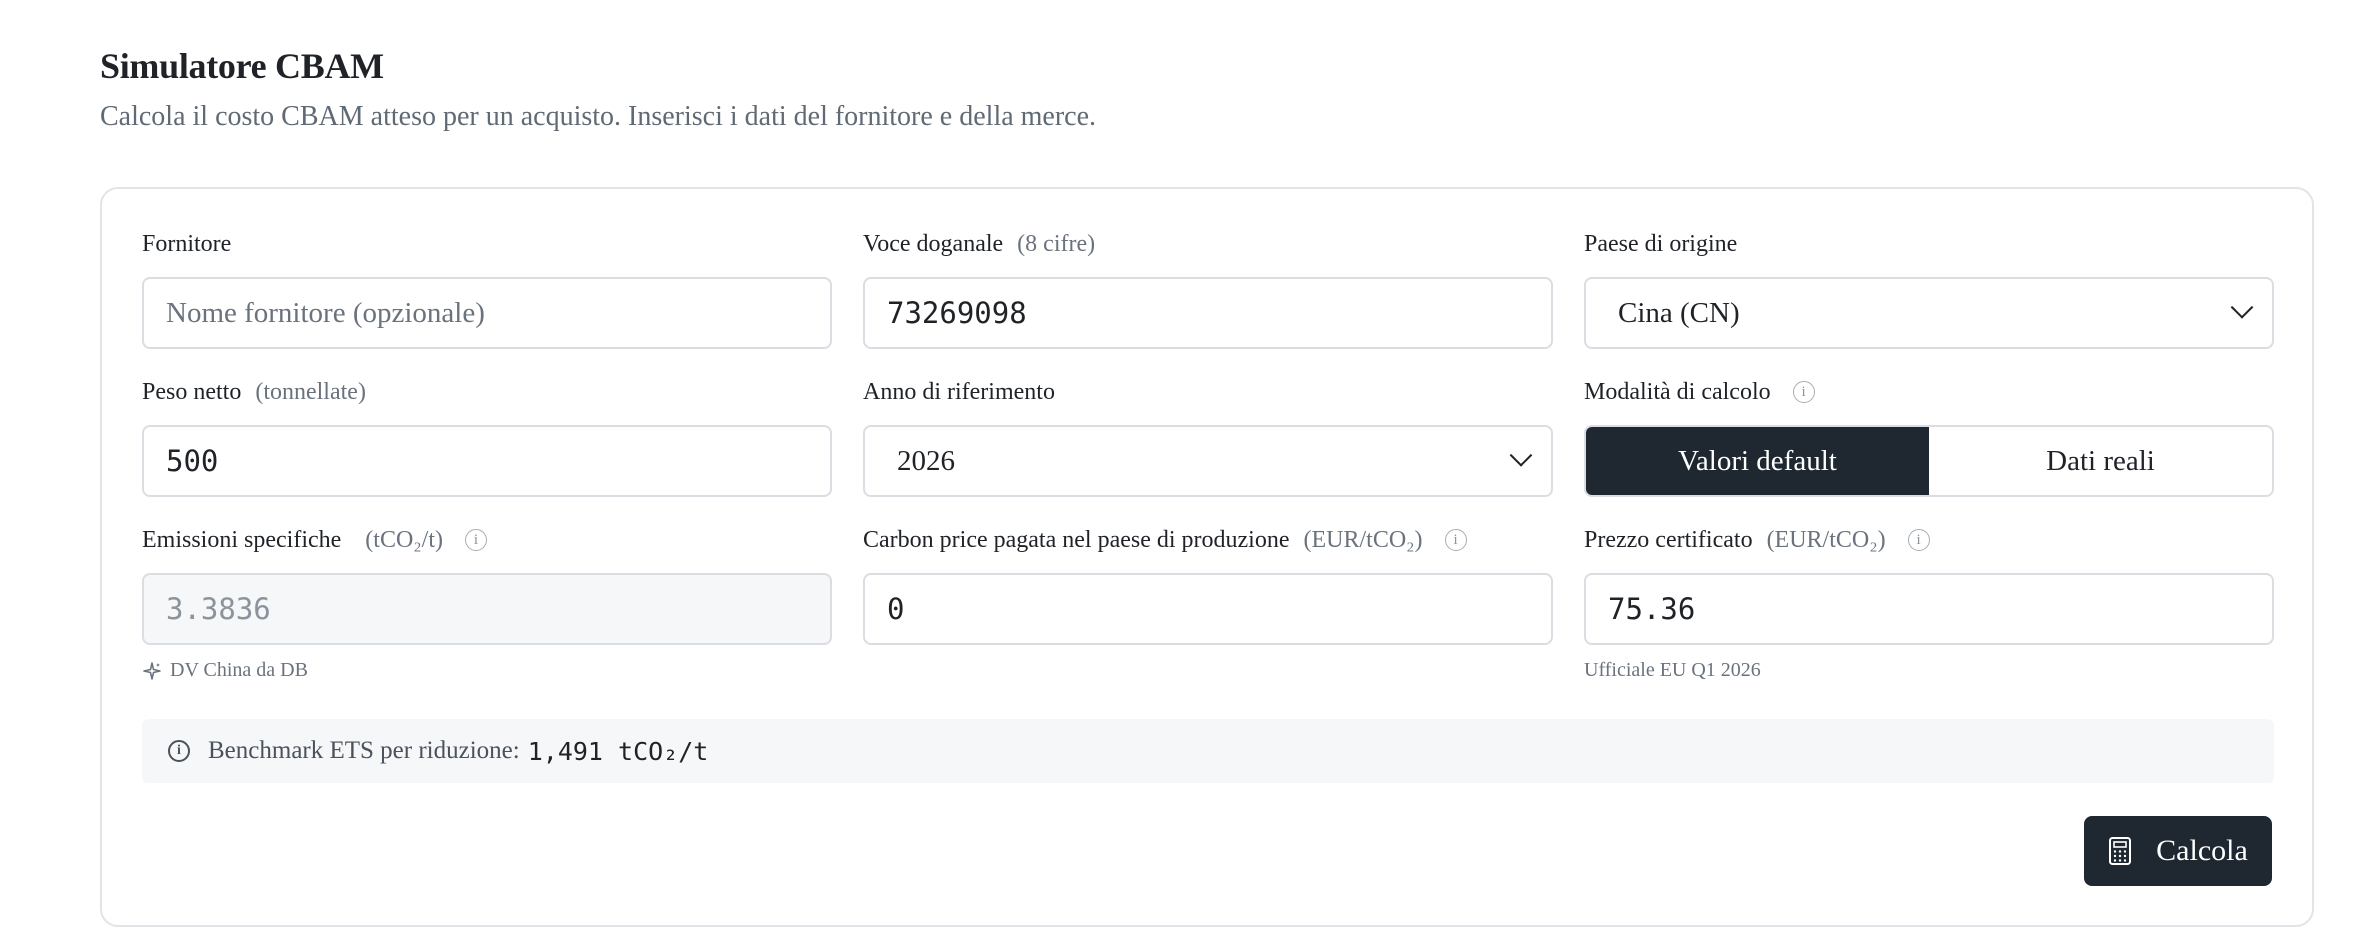 The height and width of the screenshot is (950, 2370). I want to click on certificate-price-label: Prezzo certificato, so click(1668, 539).